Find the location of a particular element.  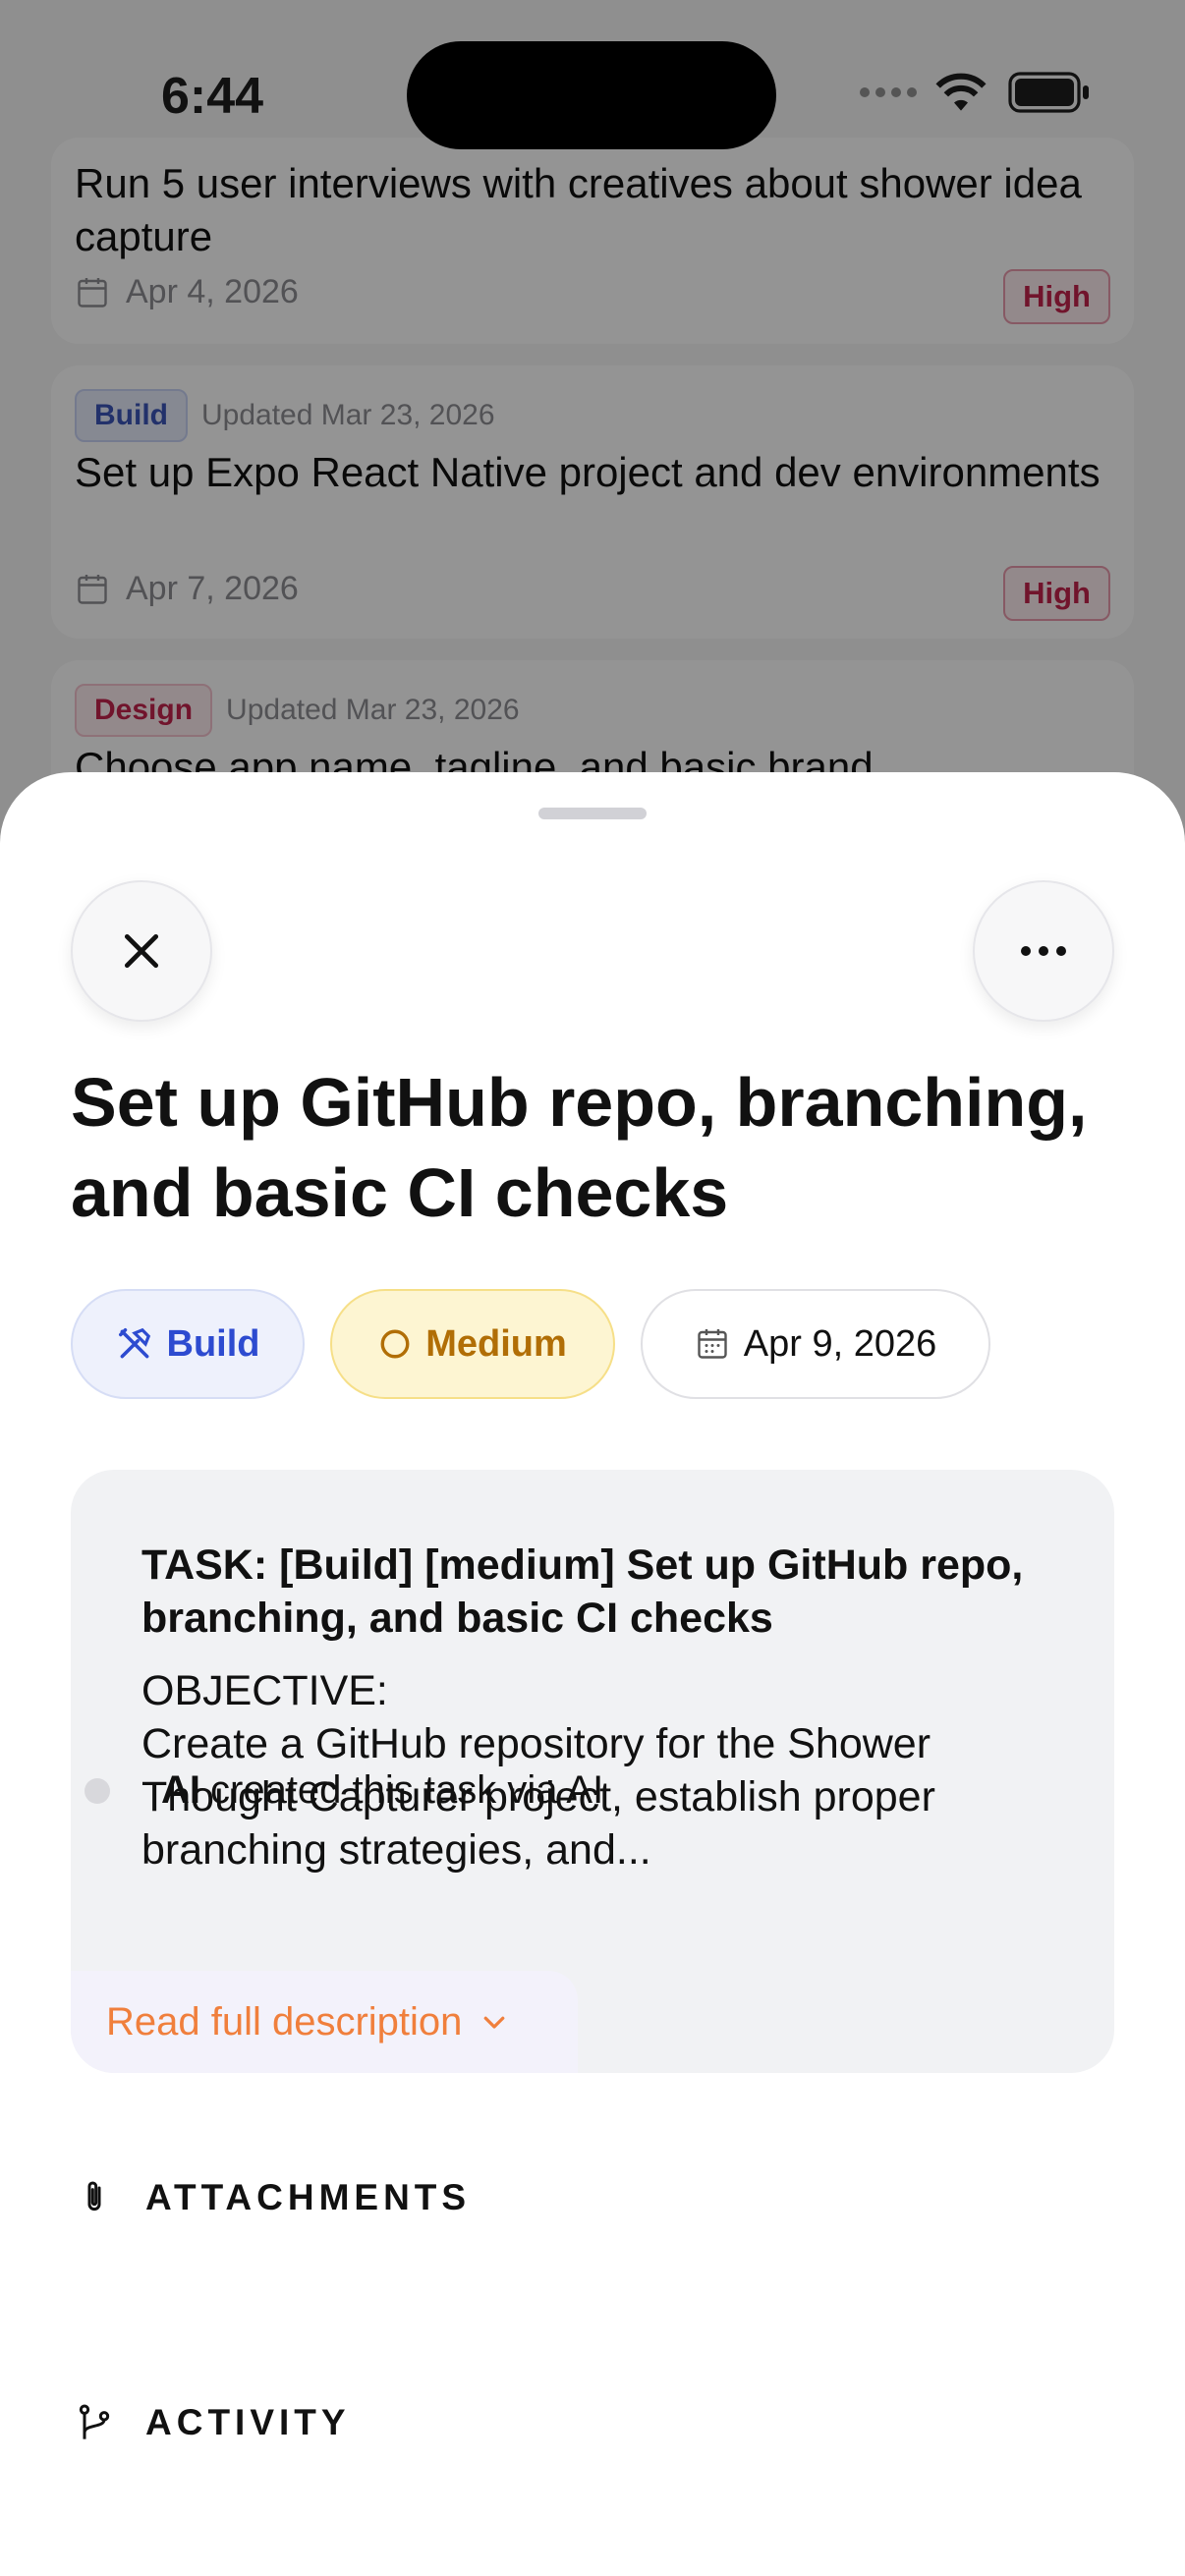

activity-item: AI created this task via AI is located at coordinates (344, 1790).